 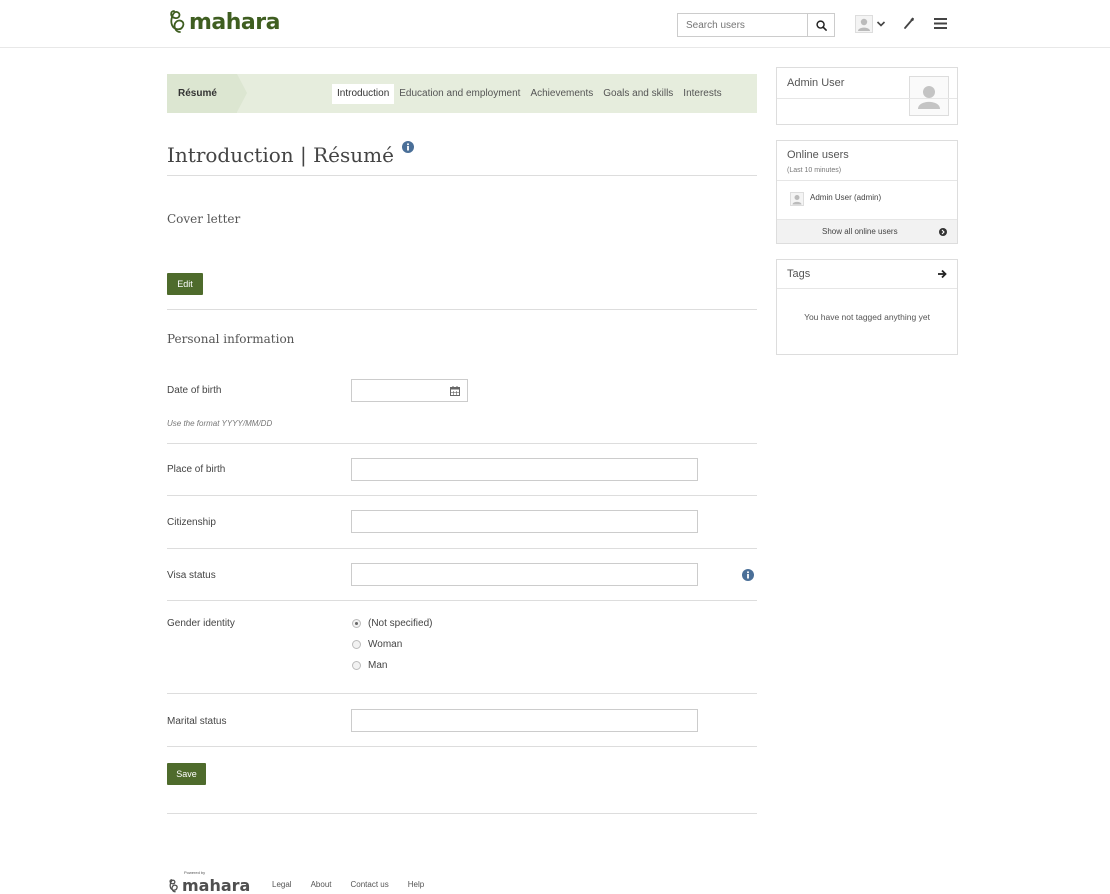 What do you see at coordinates (455, 391) in the screenshot?
I see `calendar-icon` at bounding box center [455, 391].